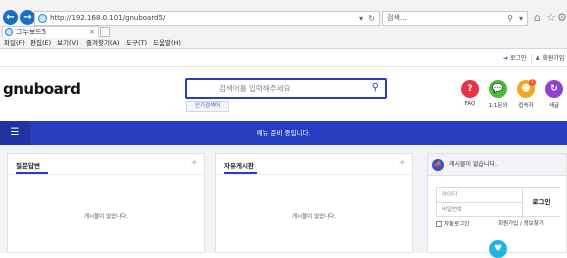 This screenshot has width=567, height=258. I want to click on new-posts-icon: ↻, so click(554, 89).